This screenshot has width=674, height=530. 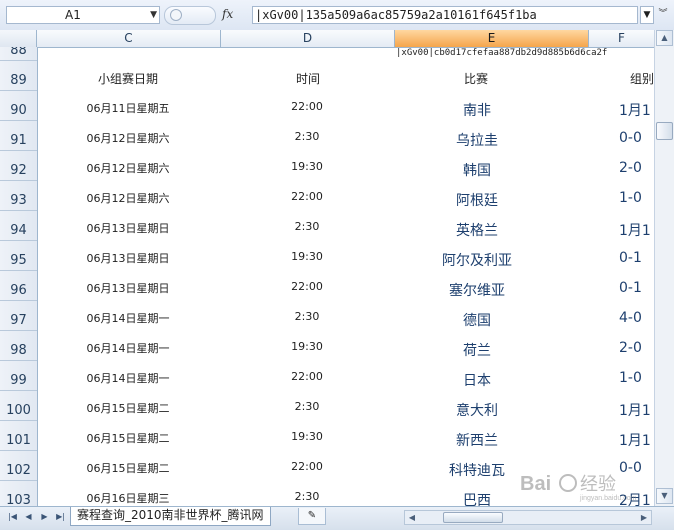 I want to click on row-number: 98, so click(x=18, y=350).